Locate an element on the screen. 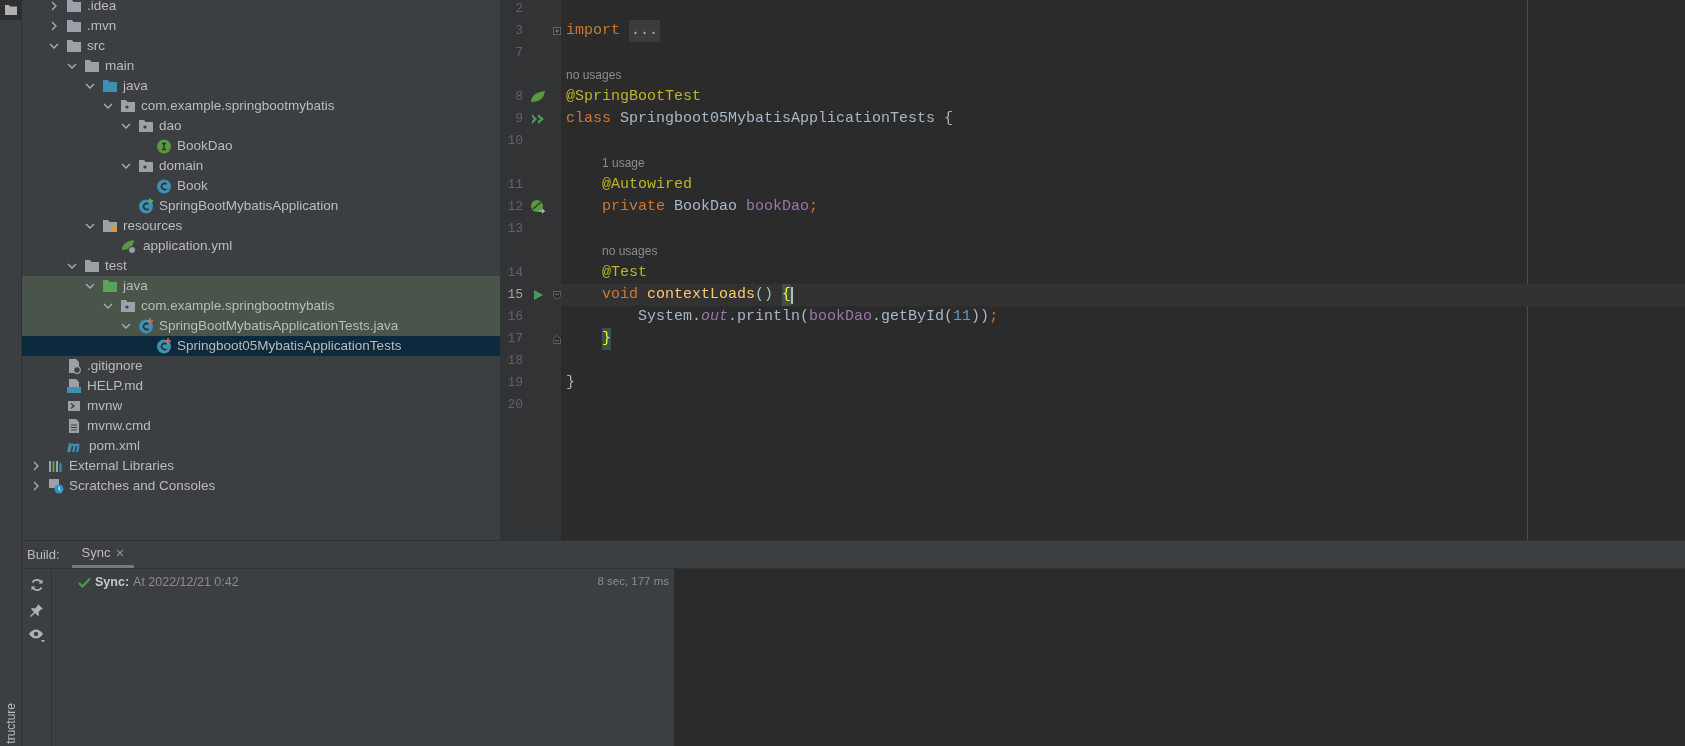 This screenshot has height=746, width=1685. refresh-icon is located at coordinates (36, 585).